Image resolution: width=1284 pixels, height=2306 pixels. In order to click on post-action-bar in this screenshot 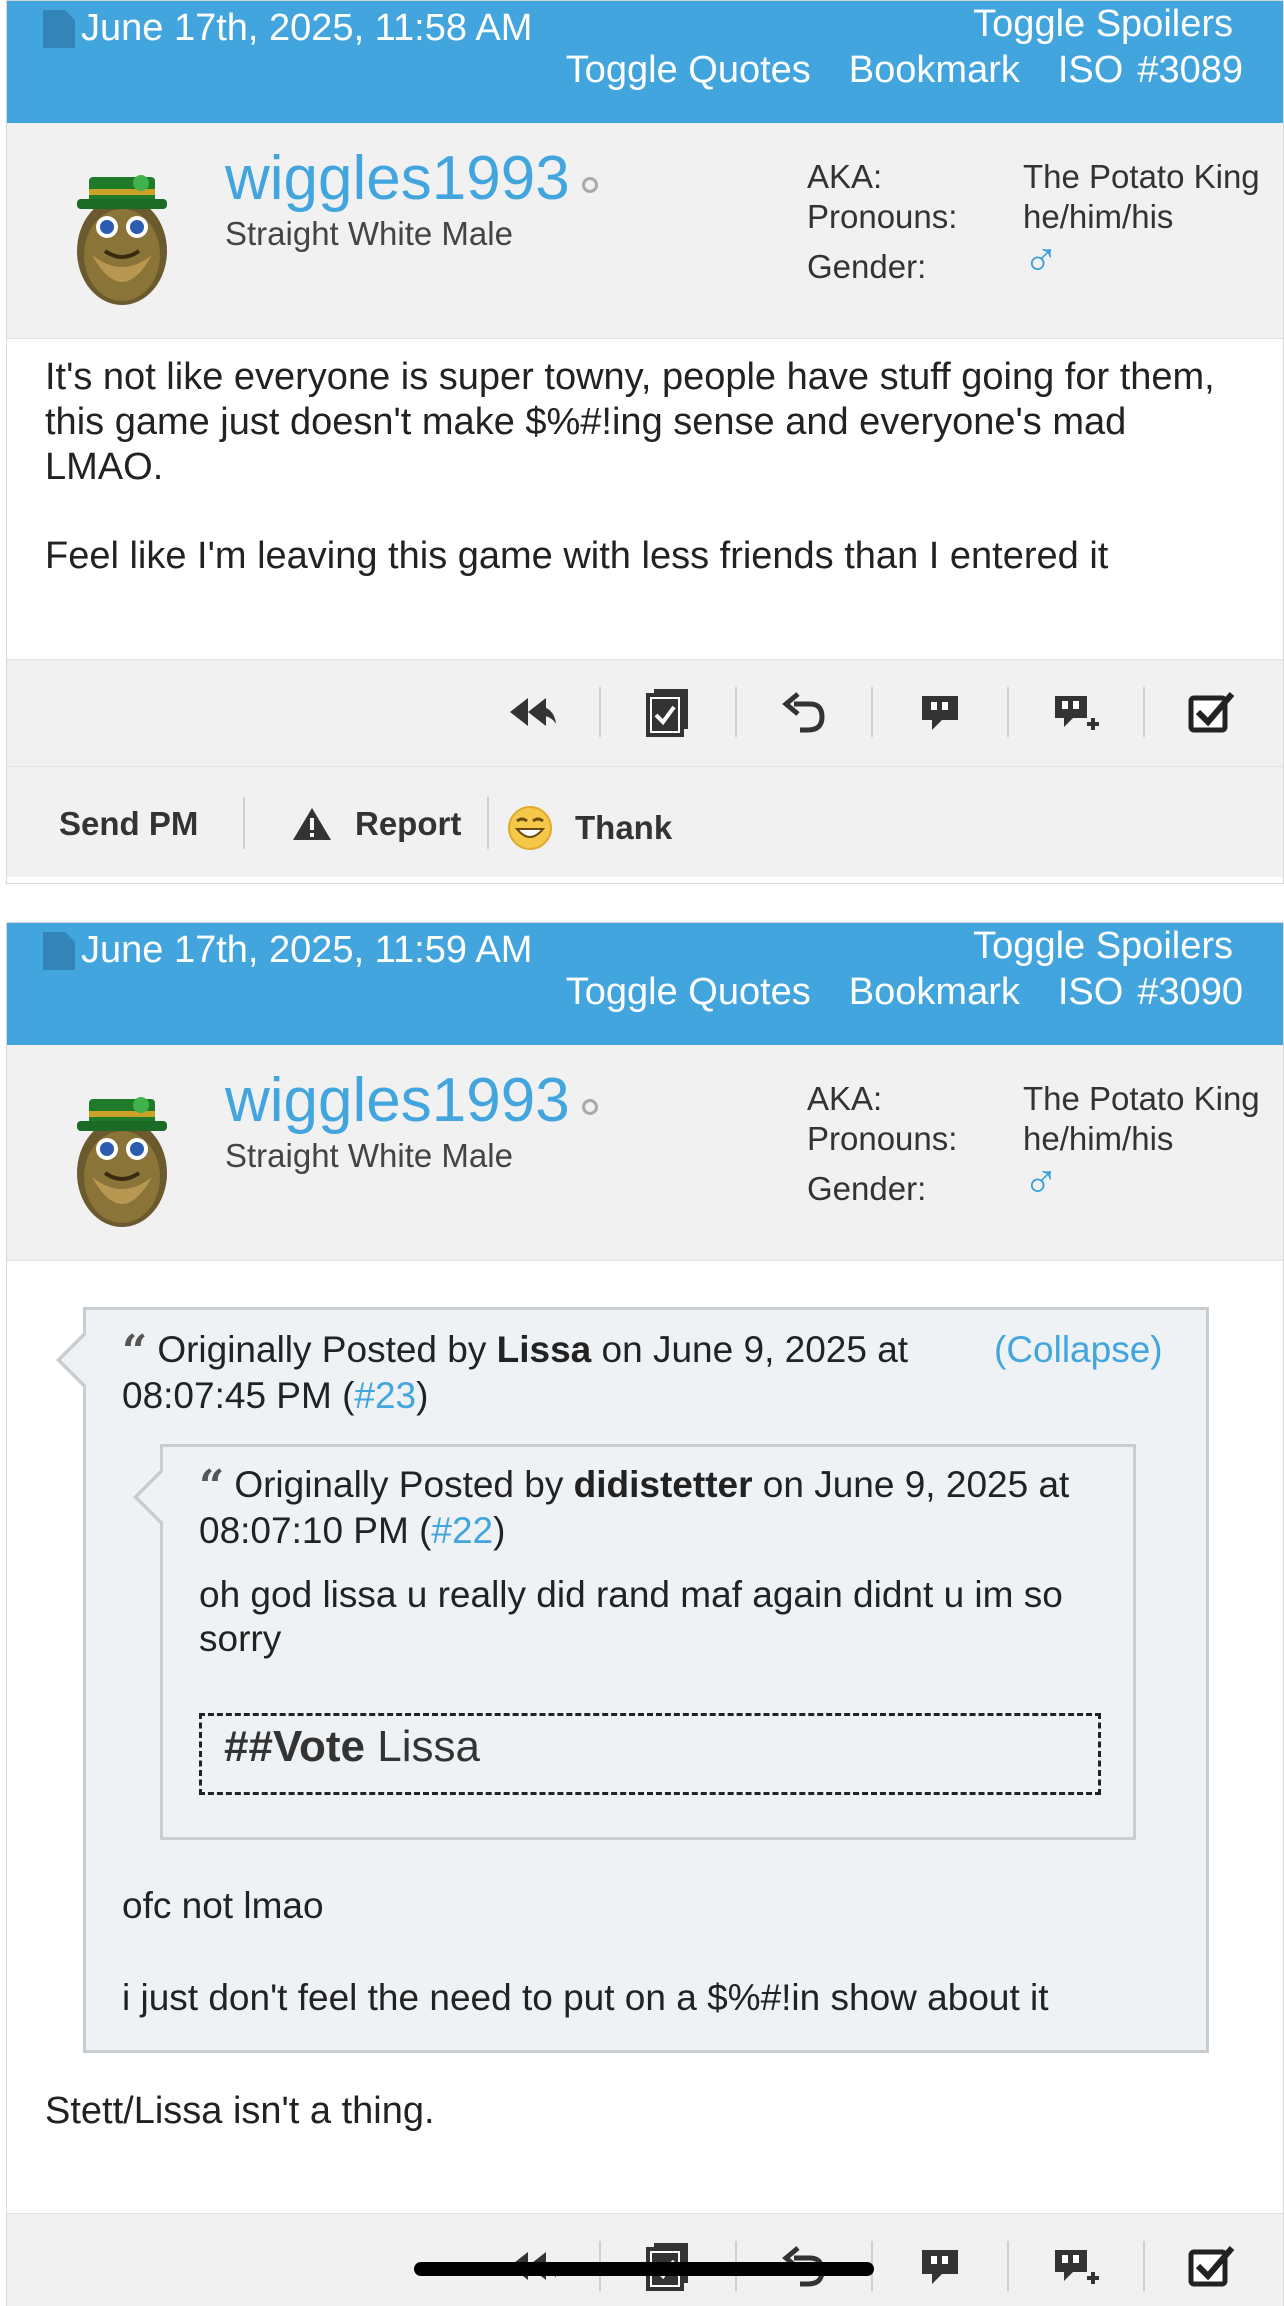, I will do `click(645, 2259)`.